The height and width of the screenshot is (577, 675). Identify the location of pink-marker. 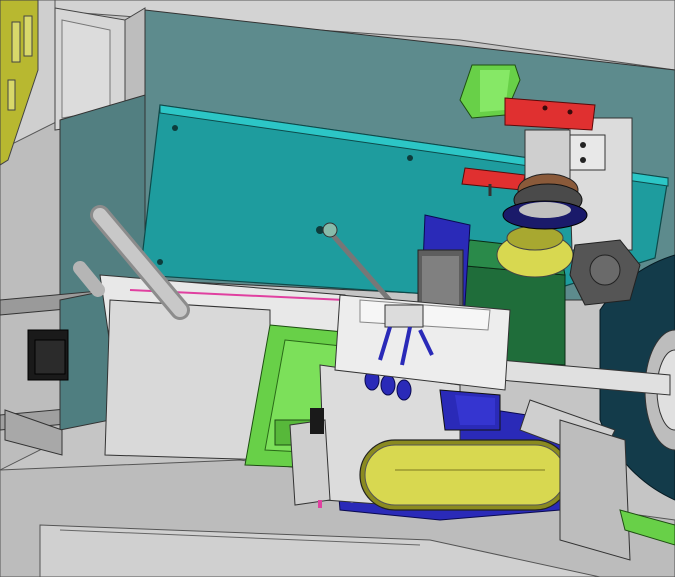
(320, 504).